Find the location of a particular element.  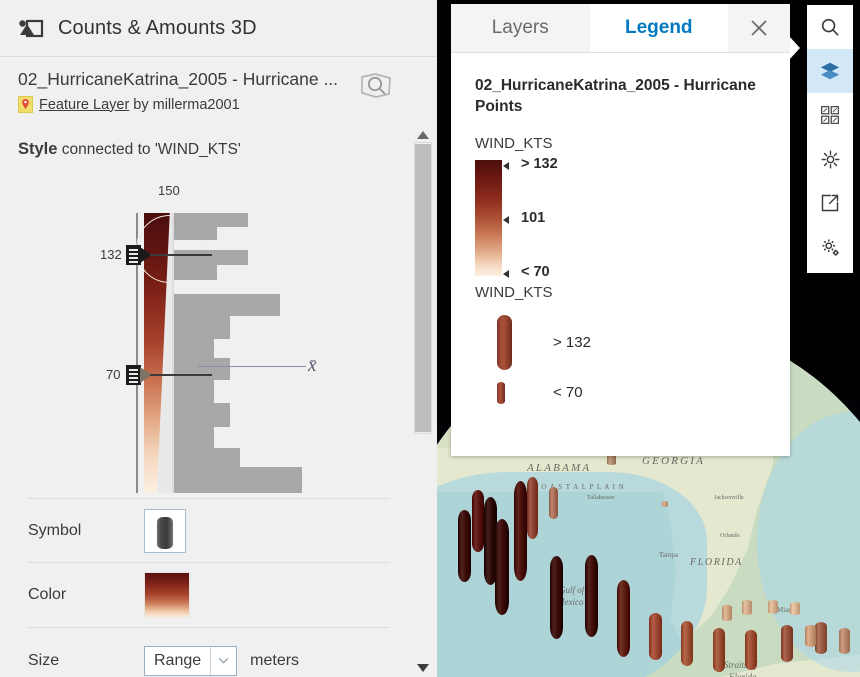

tab-legend: Legend is located at coordinates (658, 28).